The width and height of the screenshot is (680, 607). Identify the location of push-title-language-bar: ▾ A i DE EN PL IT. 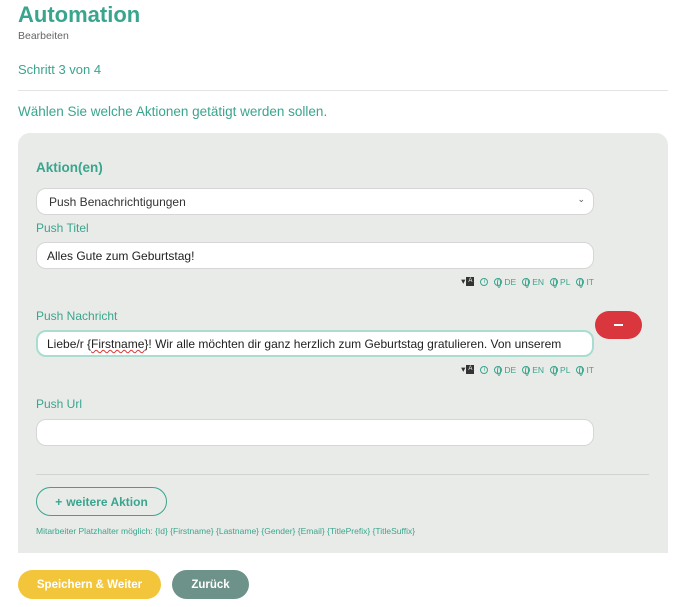
(527, 282).